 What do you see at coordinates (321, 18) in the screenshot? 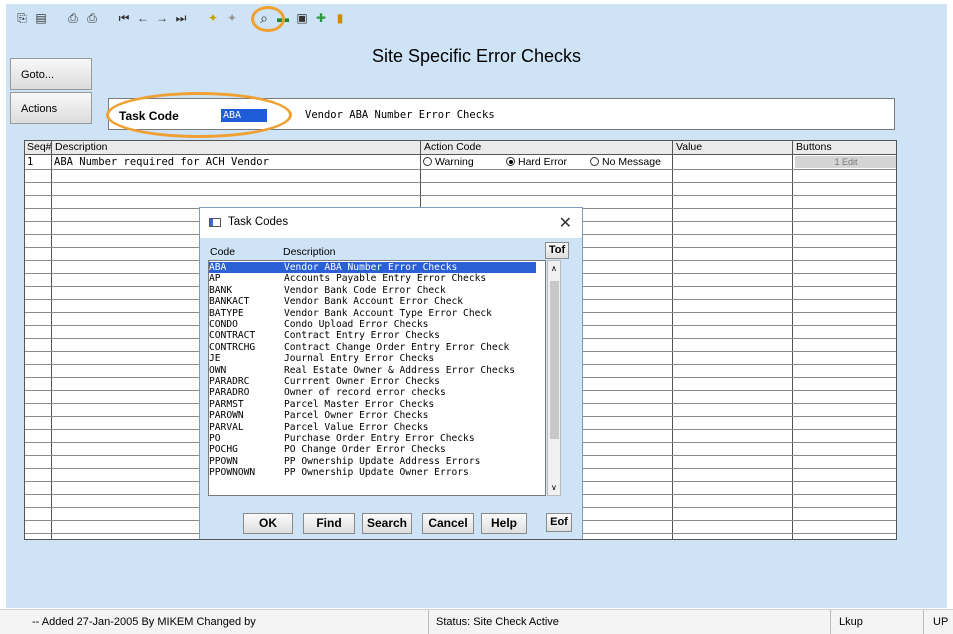
I see `import-icon: ✚` at bounding box center [321, 18].